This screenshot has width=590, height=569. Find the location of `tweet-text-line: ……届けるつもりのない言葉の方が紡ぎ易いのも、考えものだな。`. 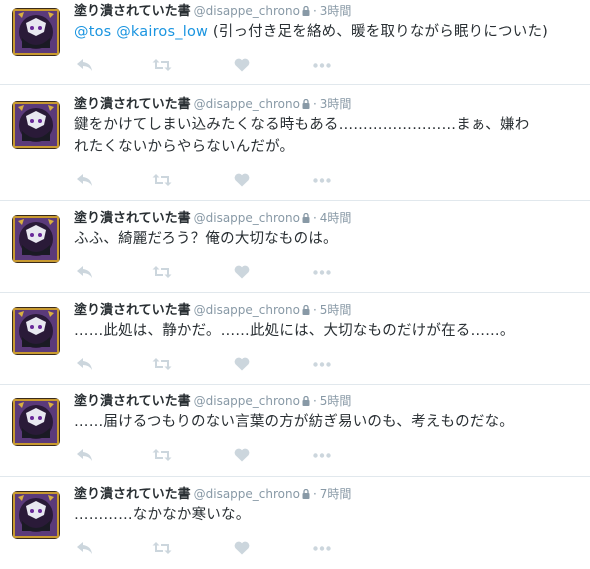

tweet-text-line: ……届けるつもりのない言葉の方が紡ぎ易いのも、考えものだな。 is located at coordinates (294, 422).